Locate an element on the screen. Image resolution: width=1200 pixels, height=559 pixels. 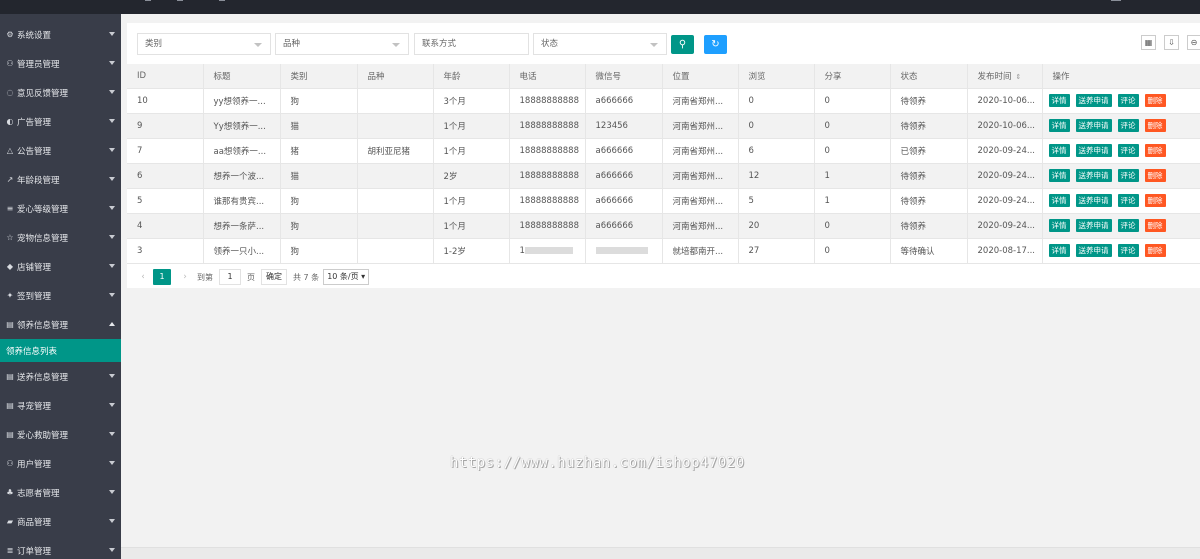
next-page-icon: › is located at coordinates (185, 277).